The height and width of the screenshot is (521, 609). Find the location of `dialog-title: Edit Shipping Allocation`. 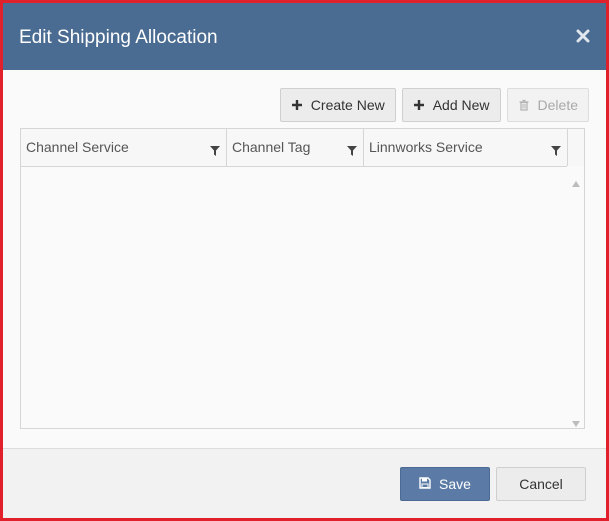

dialog-title: Edit Shipping Allocation is located at coordinates (118, 37).